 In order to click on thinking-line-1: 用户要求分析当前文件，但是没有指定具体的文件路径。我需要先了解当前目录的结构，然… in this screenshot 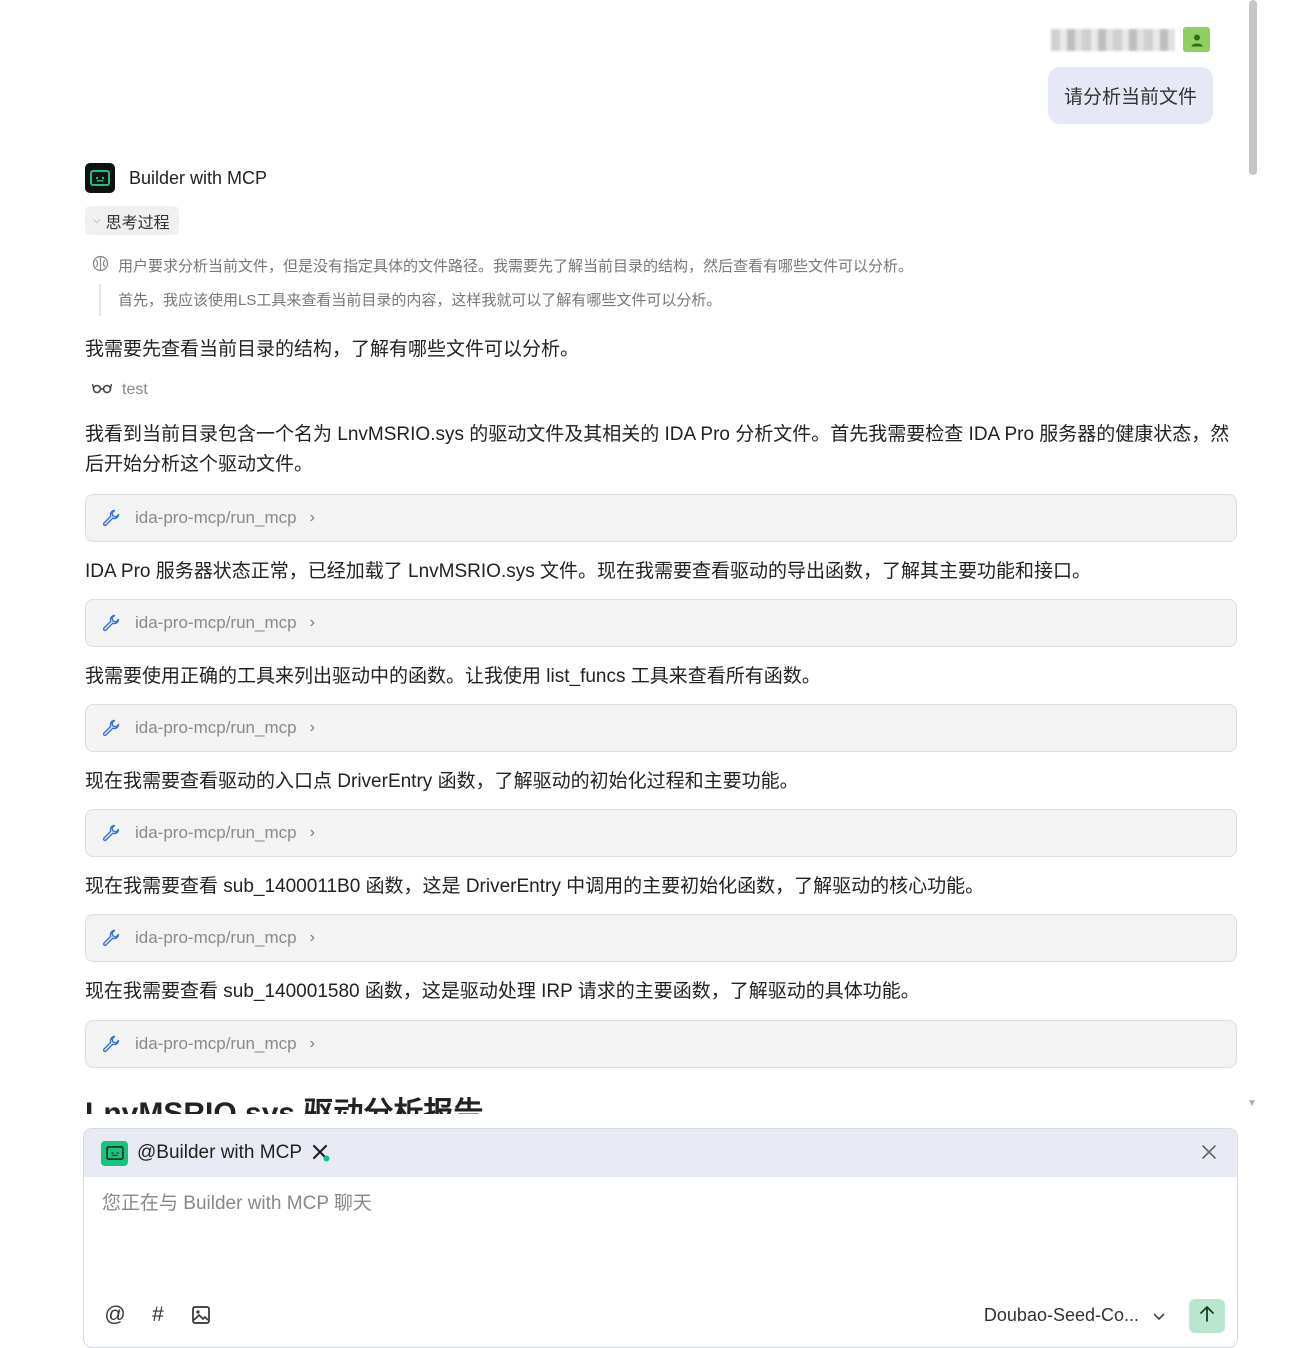, I will do `click(502, 265)`.